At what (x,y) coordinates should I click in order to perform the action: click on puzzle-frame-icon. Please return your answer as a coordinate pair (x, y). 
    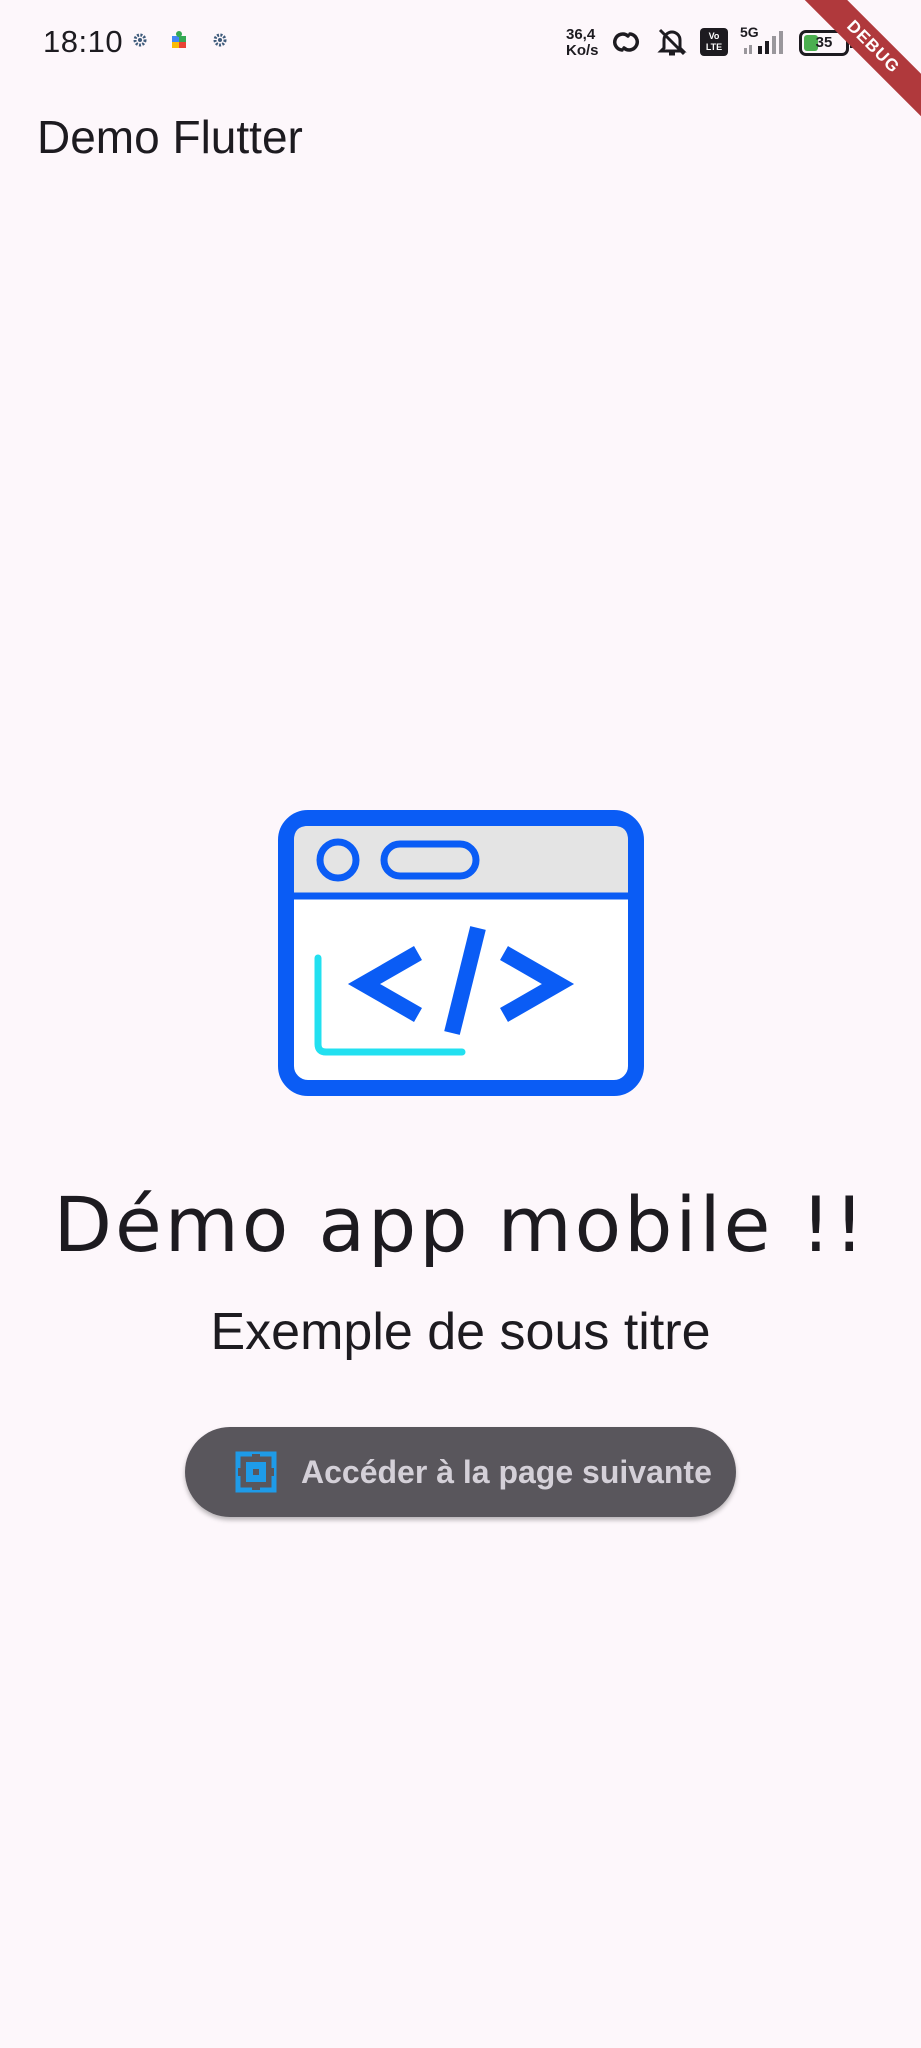
    Looking at the image, I should click on (256, 1472).